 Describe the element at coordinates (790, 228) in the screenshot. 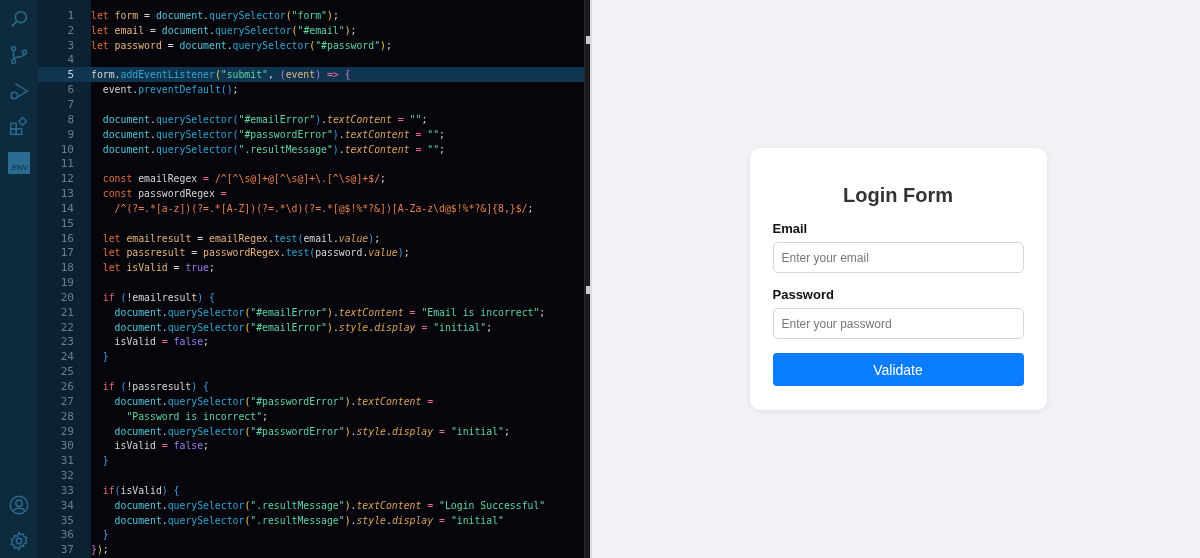

I see `field-label: Email` at that location.